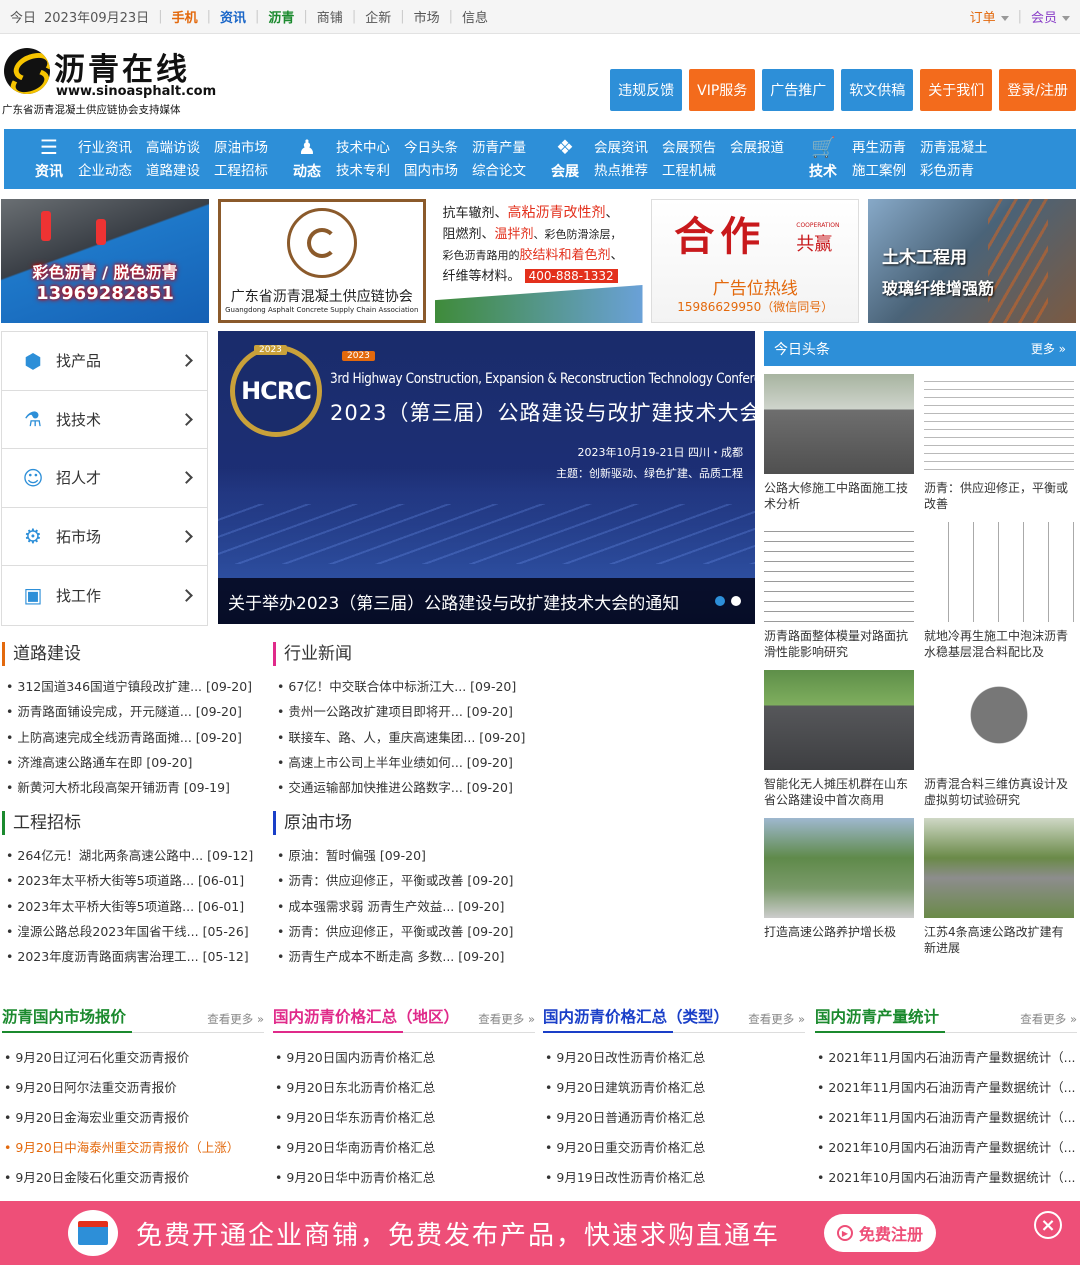 The image size is (1080, 1265). What do you see at coordinates (105, 170) in the screenshot?
I see `nav-link: 企业动态` at bounding box center [105, 170].